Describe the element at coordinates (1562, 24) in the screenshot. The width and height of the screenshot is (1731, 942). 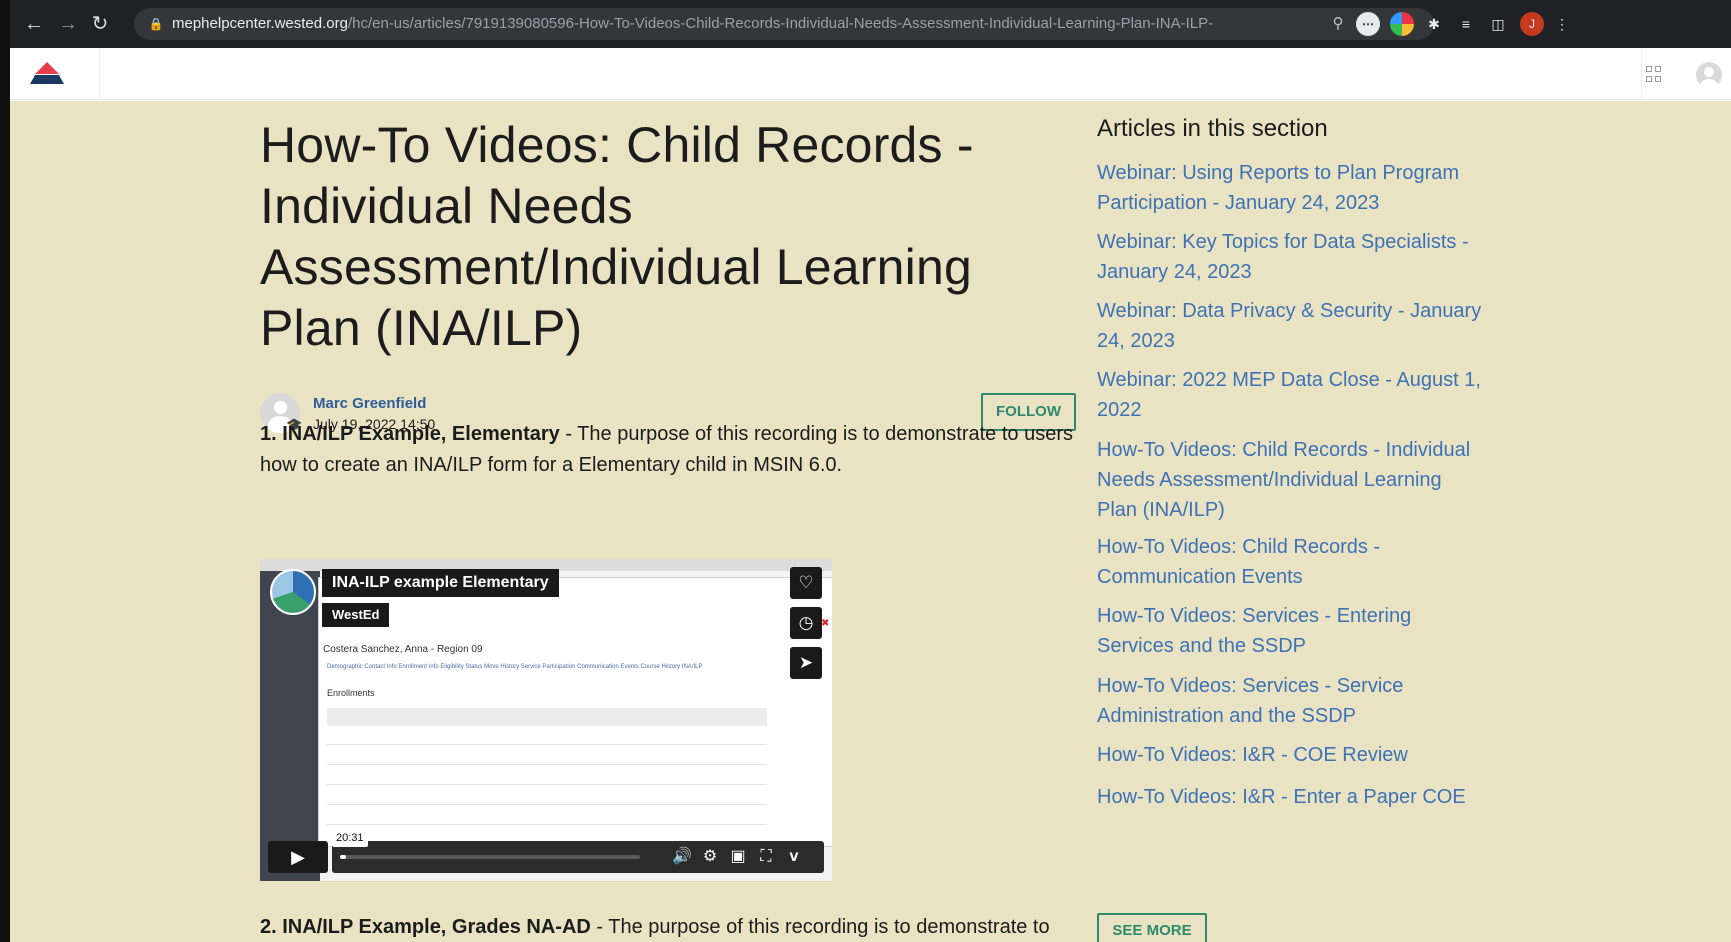
I see `browser-menu-icon: ⋮` at that location.